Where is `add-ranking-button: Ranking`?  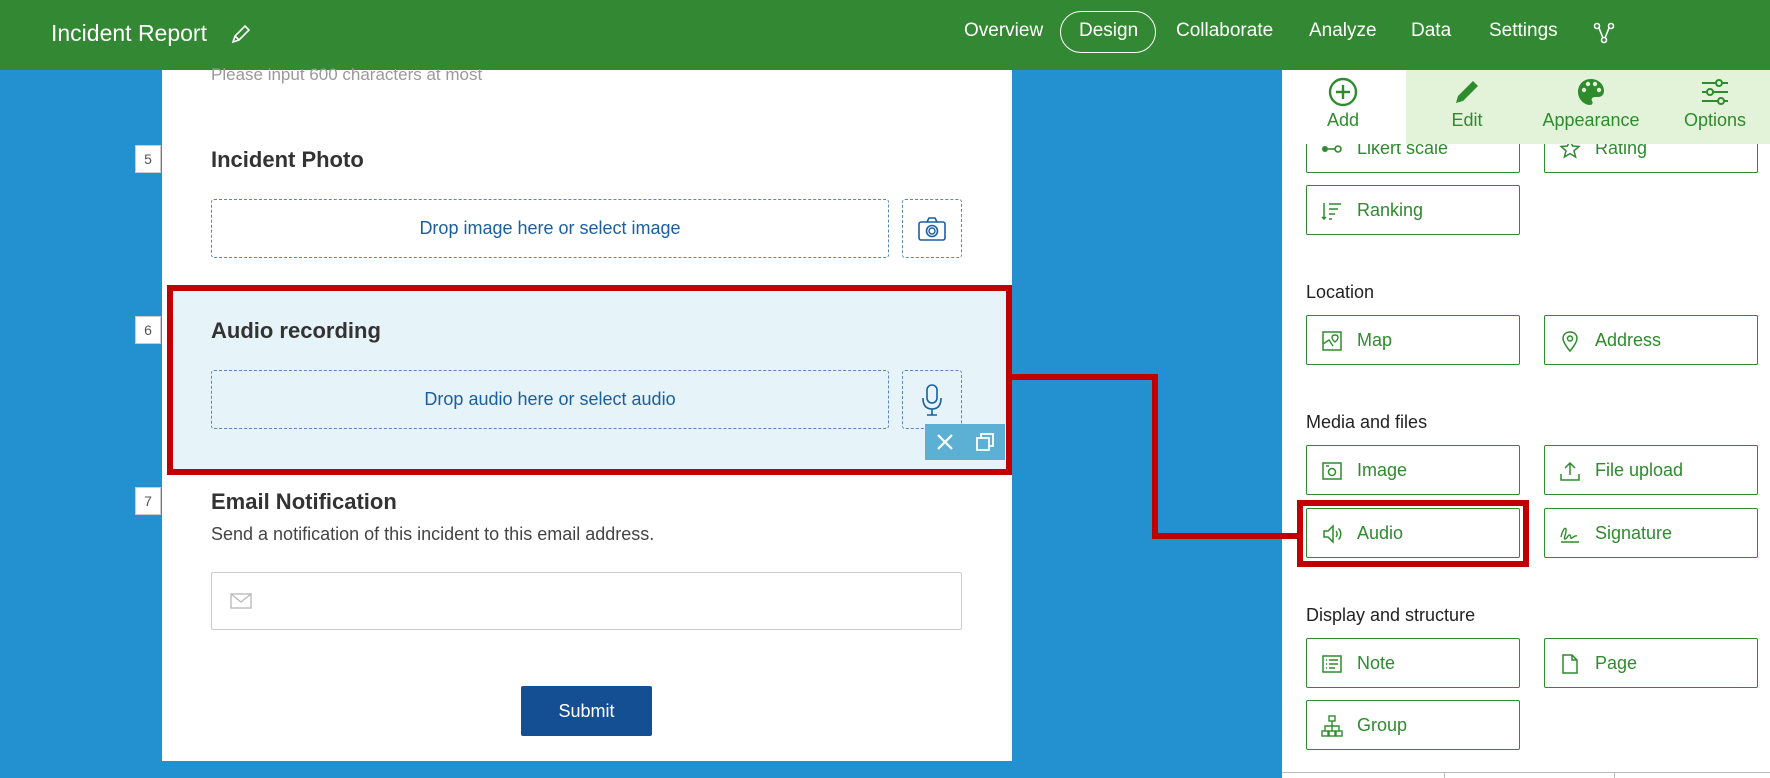 add-ranking-button: Ranking is located at coordinates (1413, 210).